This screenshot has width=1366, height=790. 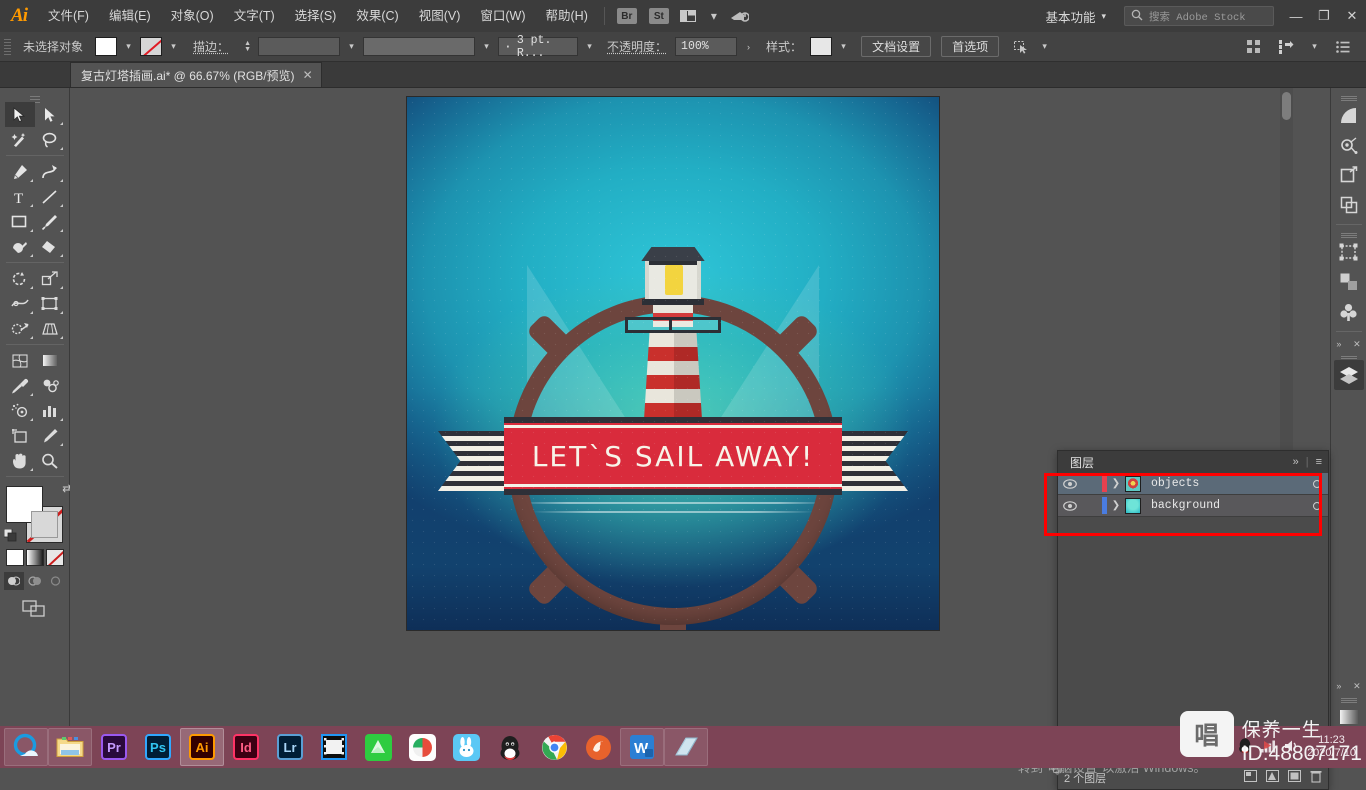 I want to click on collapse-dock-icon-2: », so click(x=1338, y=686).